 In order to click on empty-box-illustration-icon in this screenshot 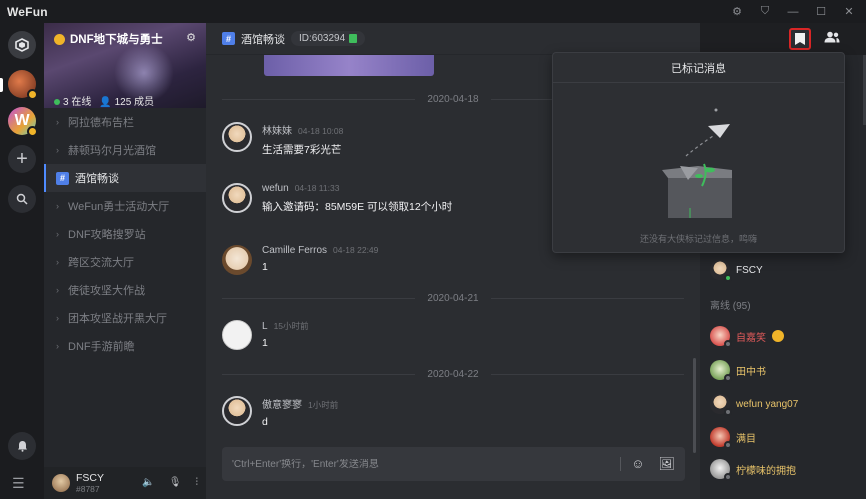, I will do `click(697, 163)`.